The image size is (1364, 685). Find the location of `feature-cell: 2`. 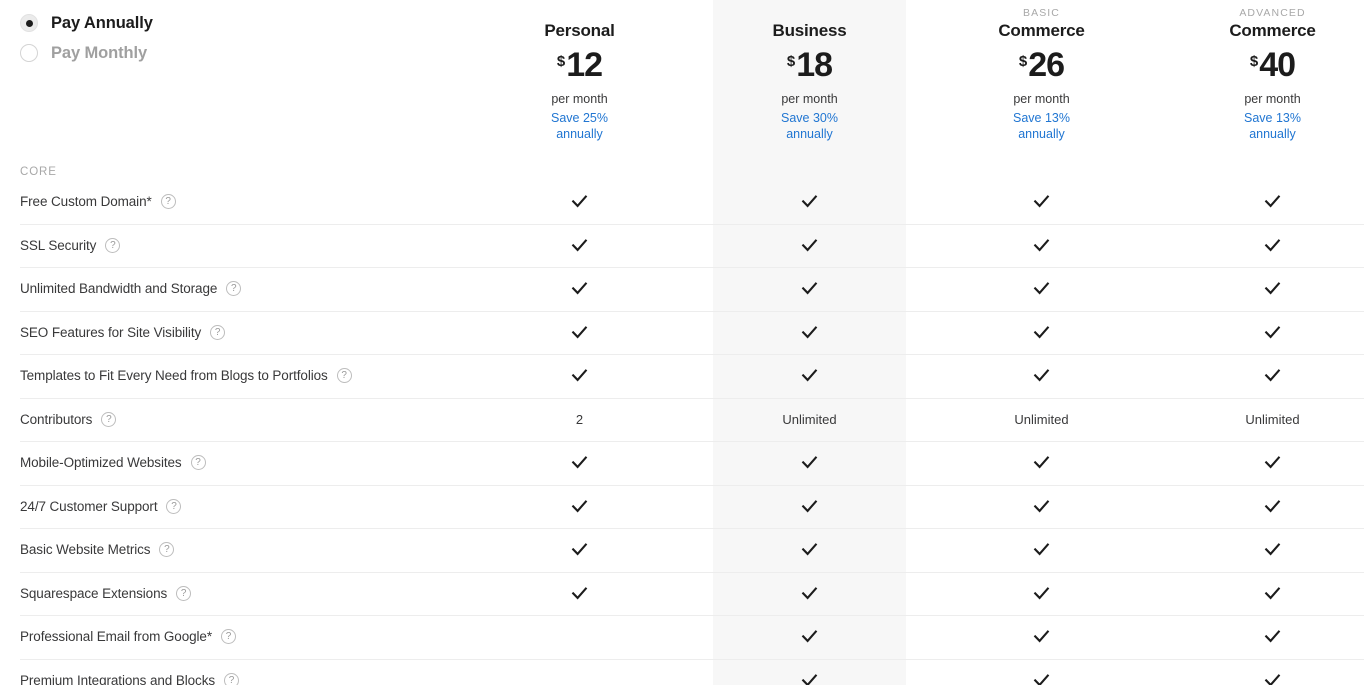

feature-cell: 2 is located at coordinates (579, 420).